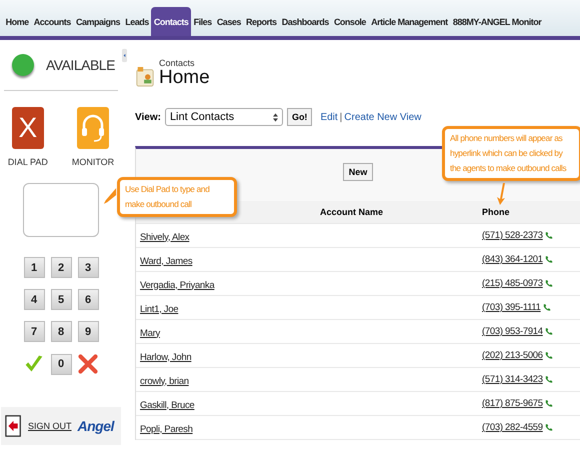  Describe the element at coordinates (34, 267) in the screenshot. I see `keypad-key: 1` at that location.